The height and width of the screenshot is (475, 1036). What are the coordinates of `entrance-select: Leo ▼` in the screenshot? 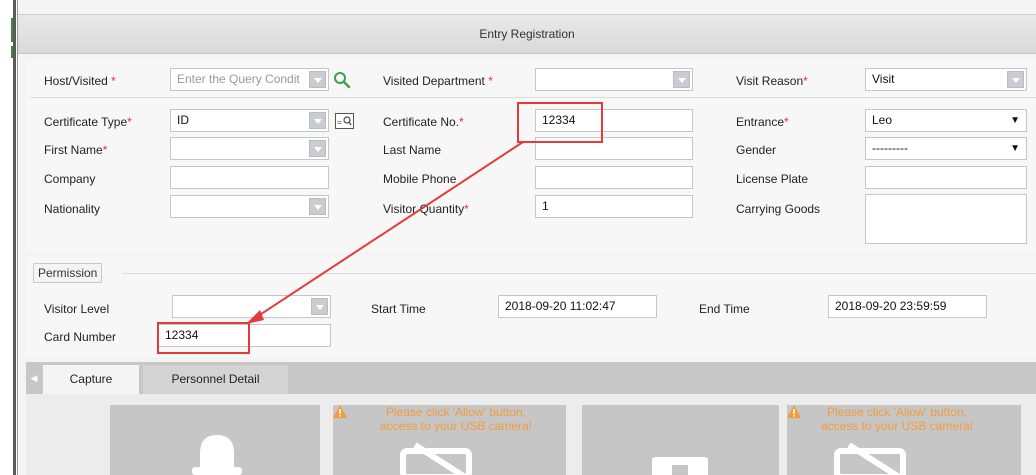 It's located at (946, 120).